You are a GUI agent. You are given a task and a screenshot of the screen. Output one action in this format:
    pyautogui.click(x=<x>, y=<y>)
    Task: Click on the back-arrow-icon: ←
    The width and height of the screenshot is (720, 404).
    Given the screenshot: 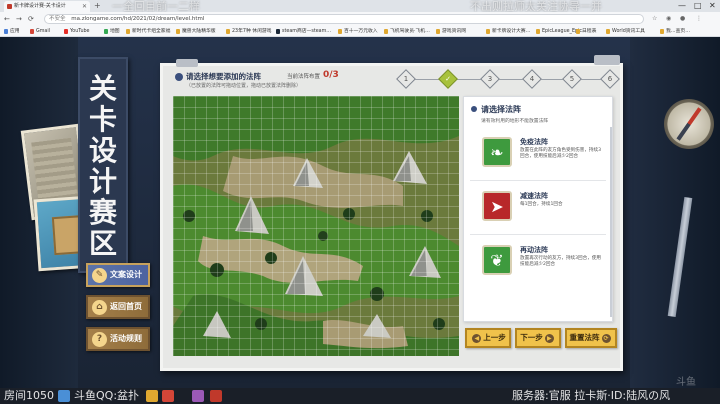 What is the action you would take?
    pyautogui.click(x=7, y=19)
    